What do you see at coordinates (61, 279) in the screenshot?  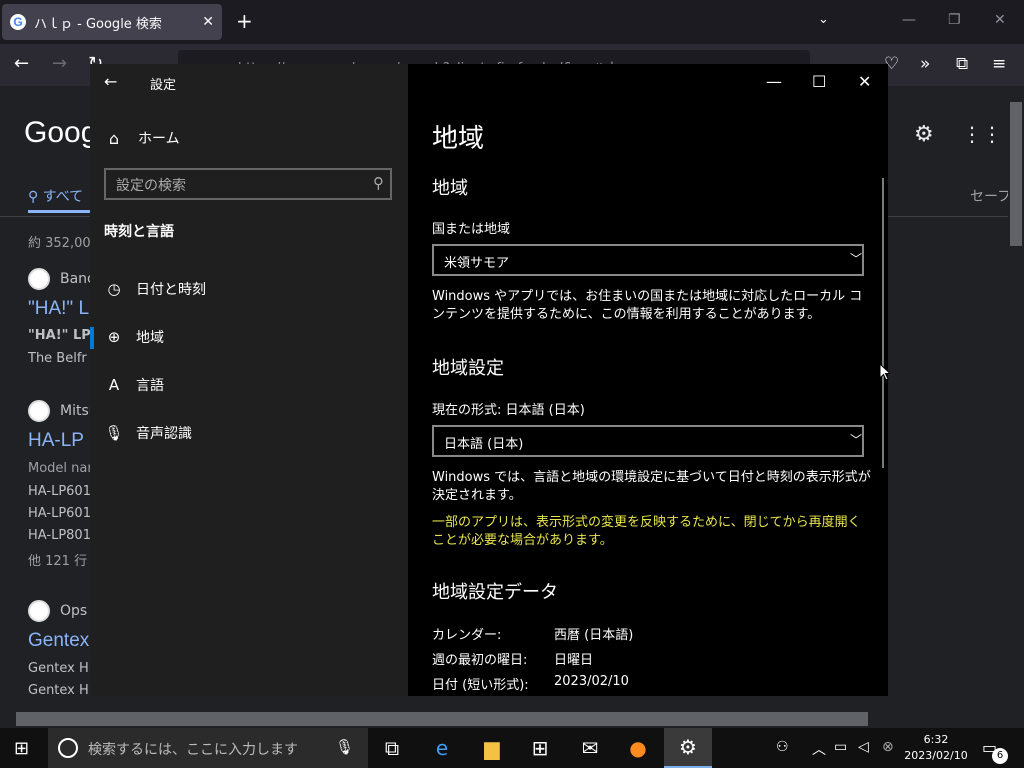 I see `result-site: Banc` at bounding box center [61, 279].